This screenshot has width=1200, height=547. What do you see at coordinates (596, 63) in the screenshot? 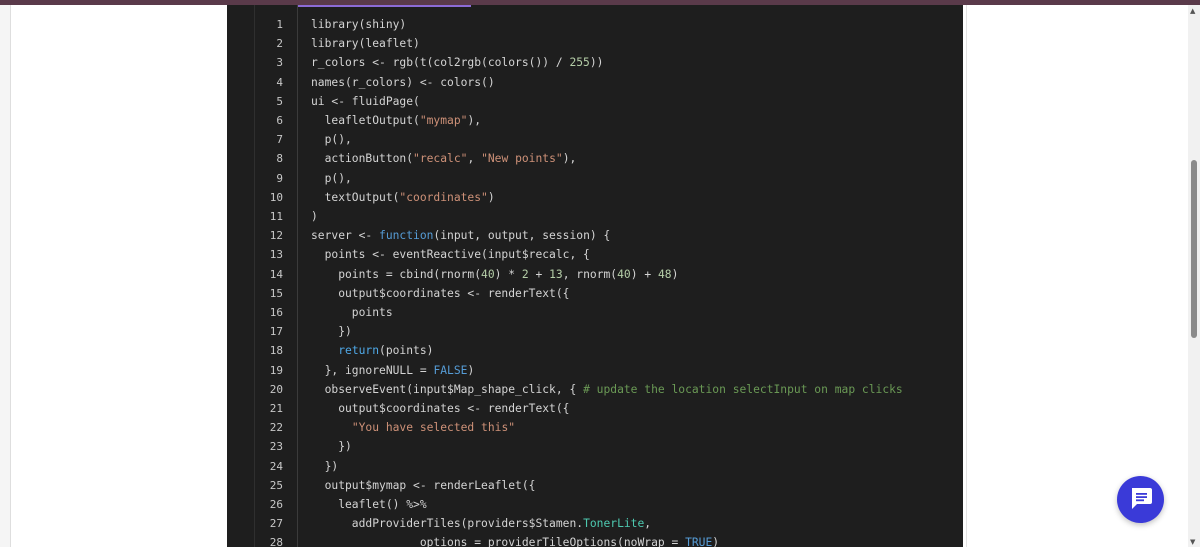
I see `code-token: ))` at bounding box center [596, 63].